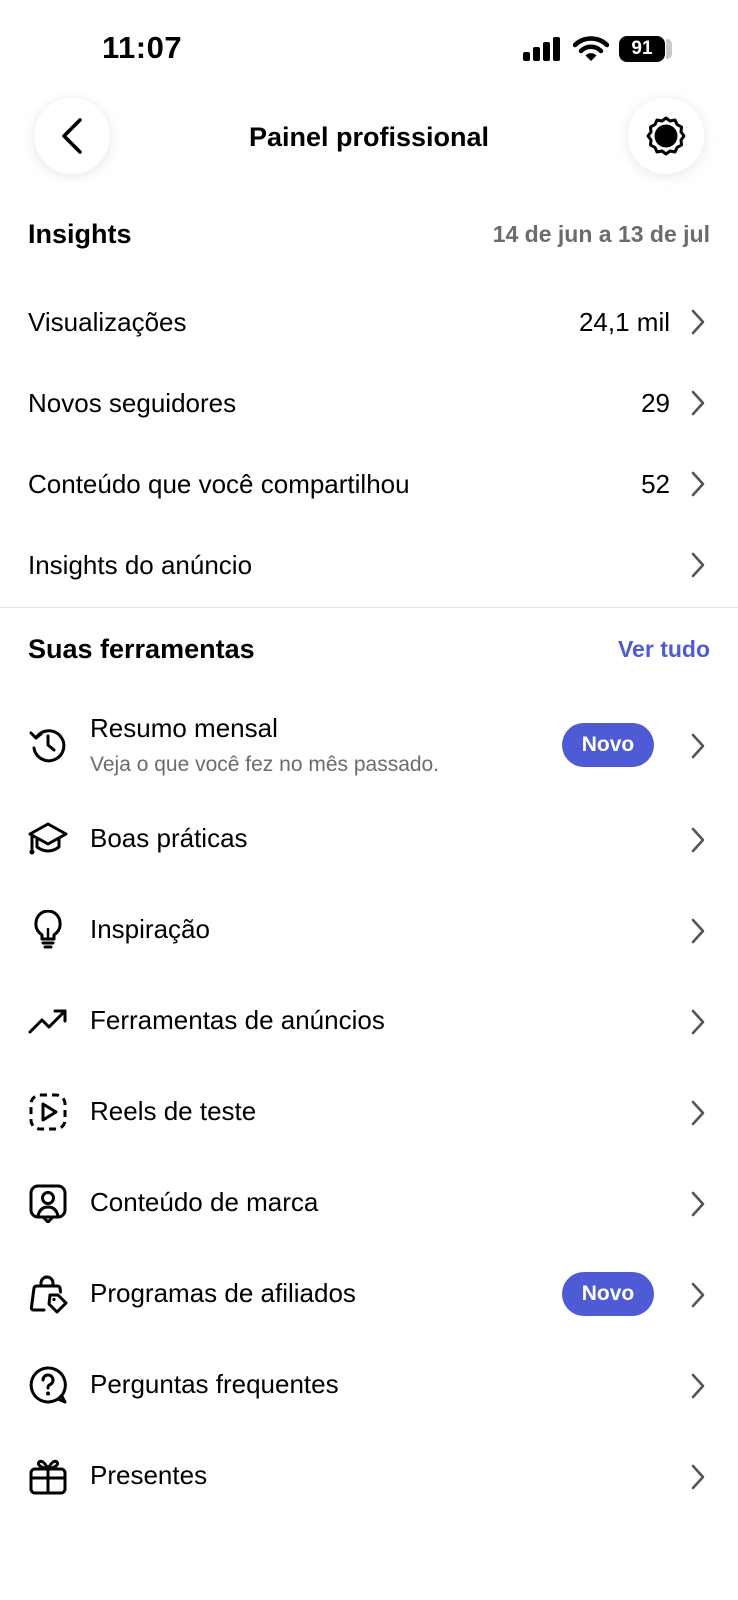 This screenshot has height=1600, width=738. Describe the element at coordinates (48, 1112) in the screenshot. I see `reels-test-icon` at that location.